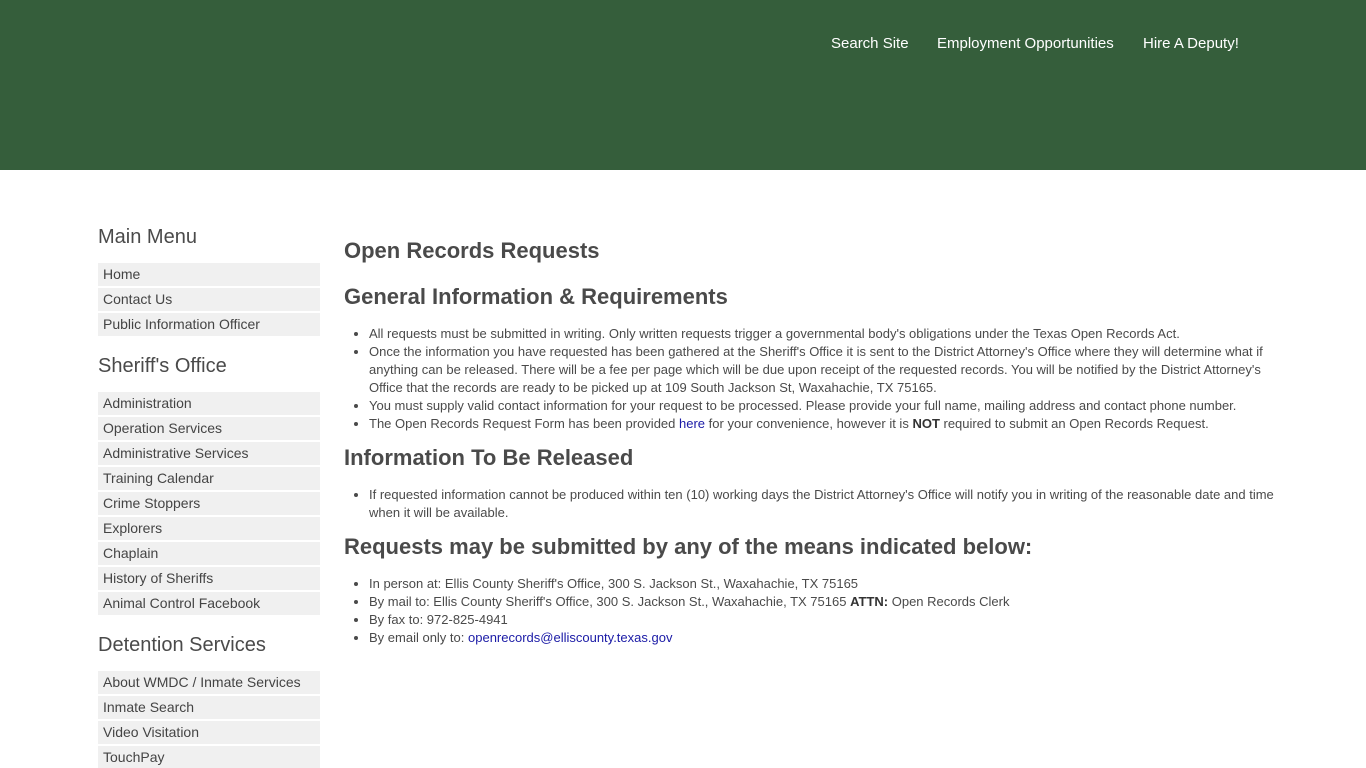 The height and width of the screenshot is (768, 1366). What do you see at coordinates (570, 637) in the screenshot?
I see `email-link: openrecords@elliscounty.texas.gov` at bounding box center [570, 637].